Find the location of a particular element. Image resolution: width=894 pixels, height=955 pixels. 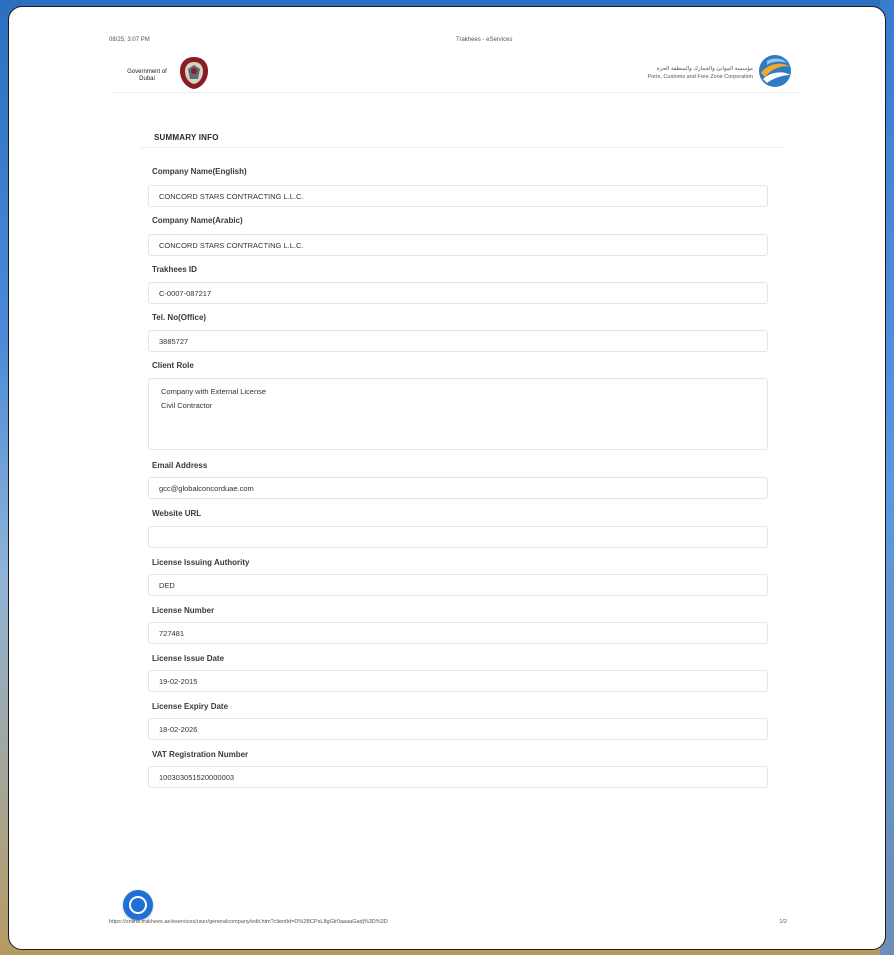

chat-icon is located at coordinates (138, 905).